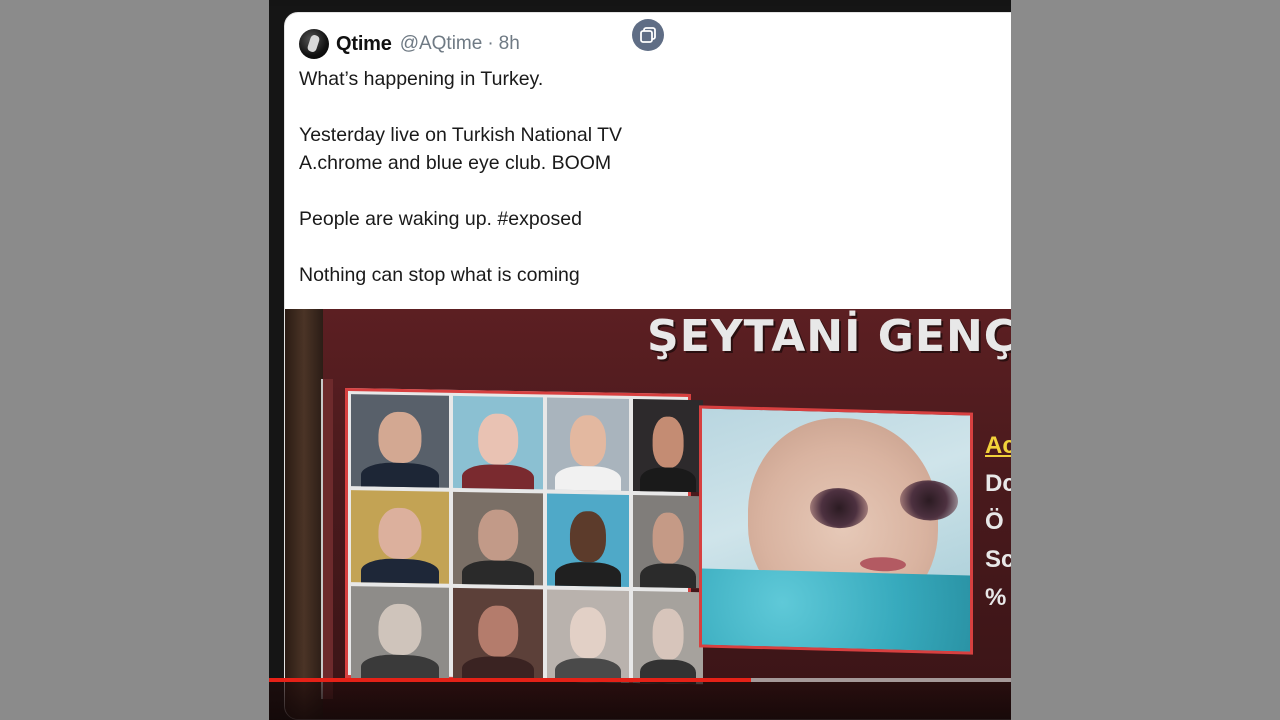  I want to click on side-text-line: Sc, so click(998, 559).